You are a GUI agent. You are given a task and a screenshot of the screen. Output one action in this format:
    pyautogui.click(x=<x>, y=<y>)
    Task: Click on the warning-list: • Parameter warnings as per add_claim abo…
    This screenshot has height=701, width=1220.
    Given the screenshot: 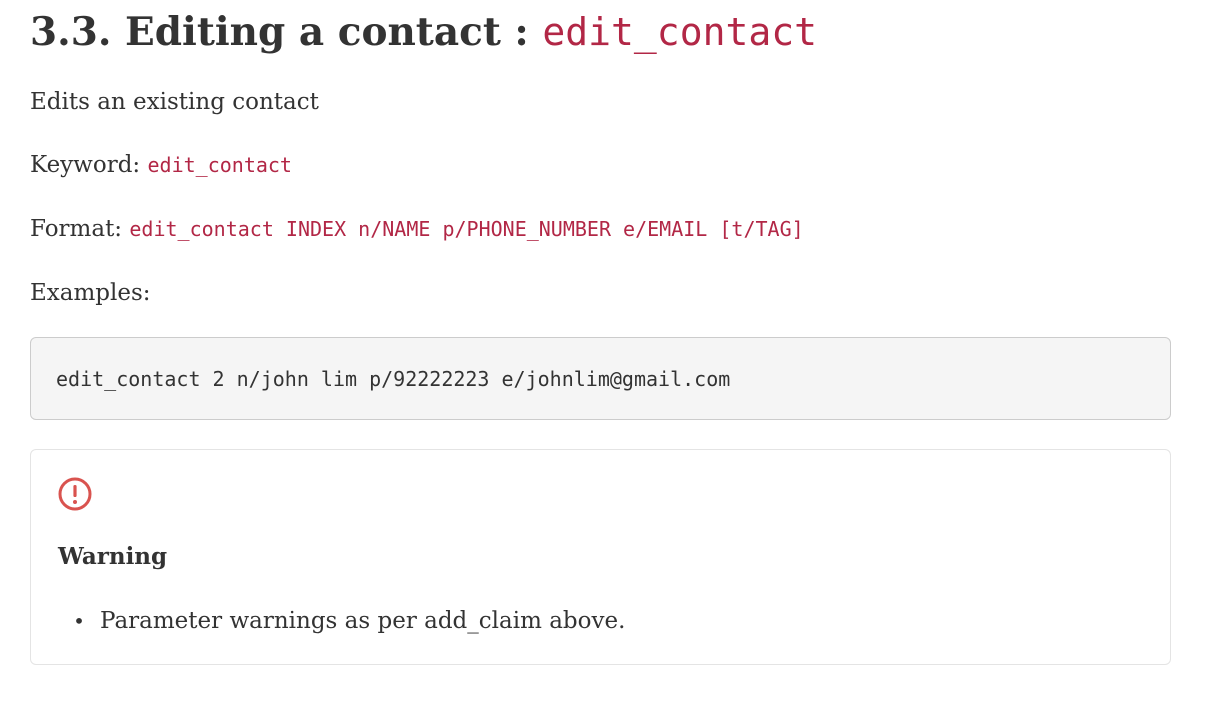 What is the action you would take?
    pyautogui.click(x=341, y=621)
    